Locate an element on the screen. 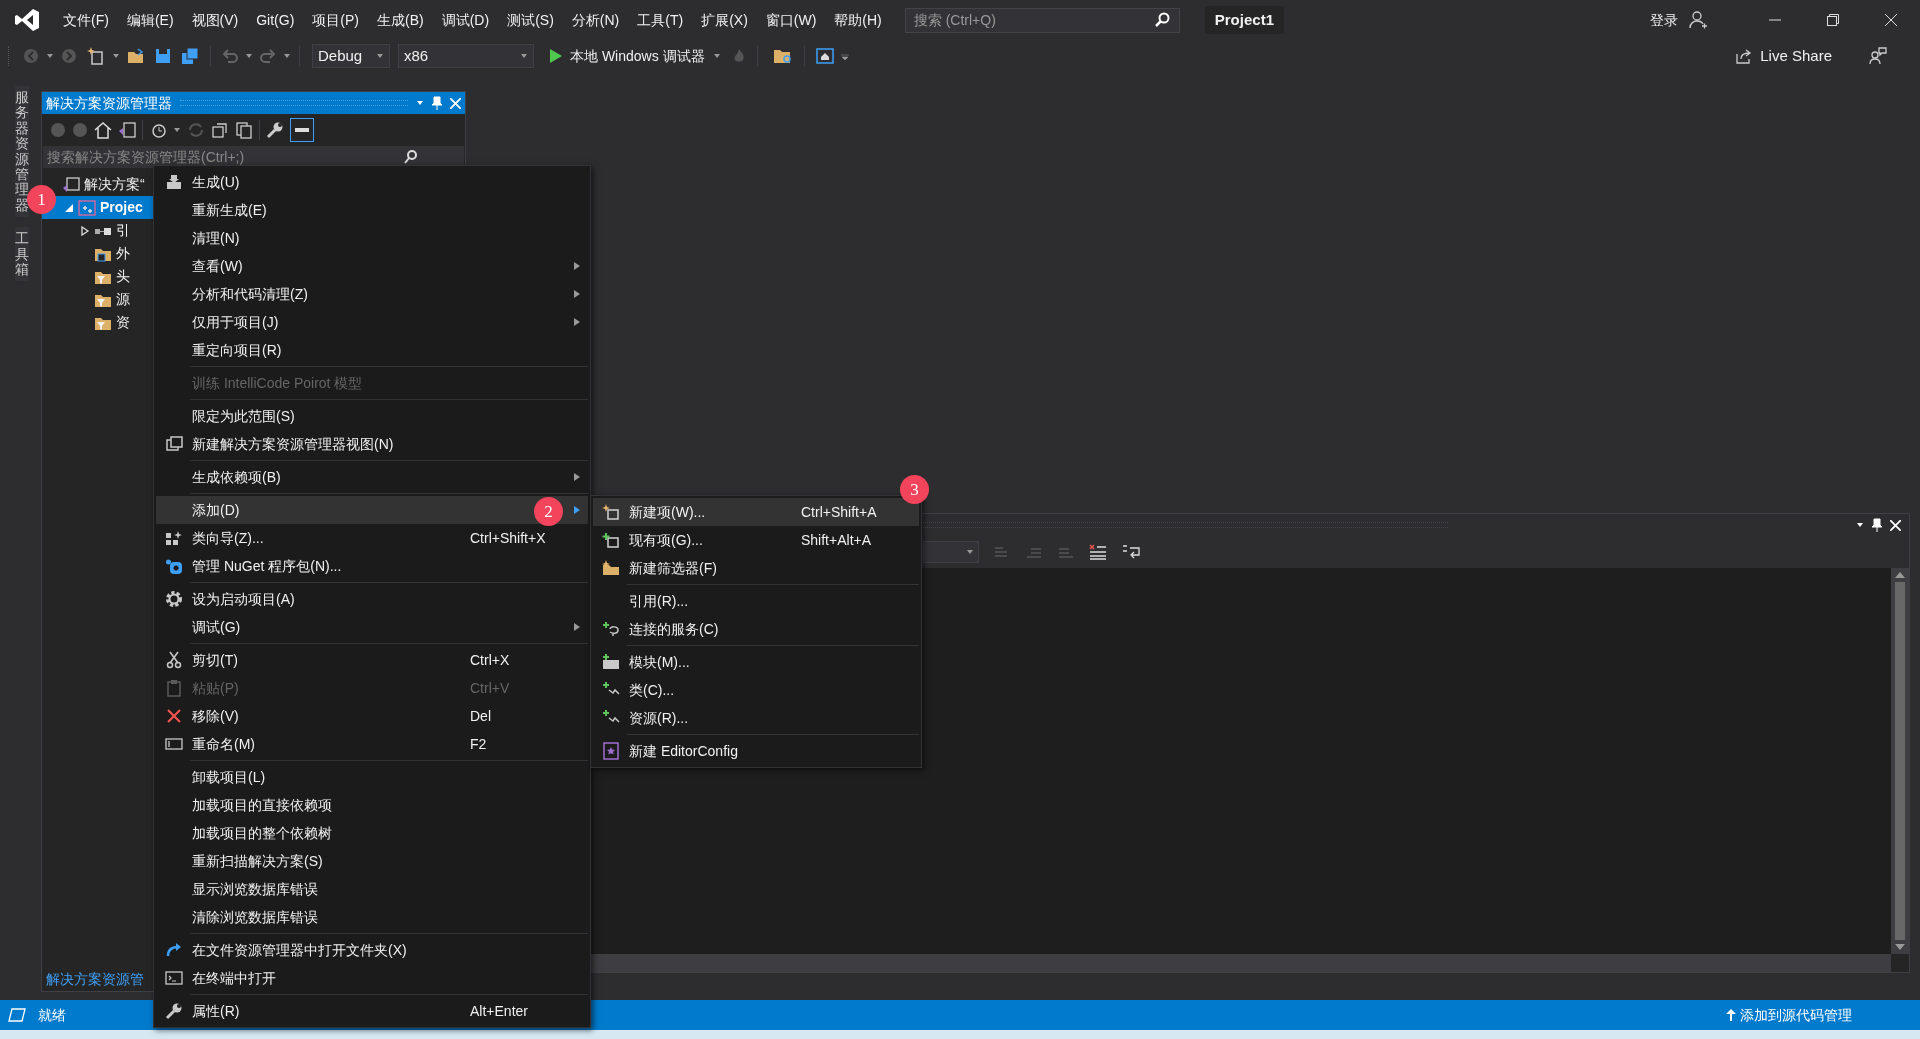 The image size is (1920, 1039). status-text: 就绪 is located at coordinates (52, 1015).